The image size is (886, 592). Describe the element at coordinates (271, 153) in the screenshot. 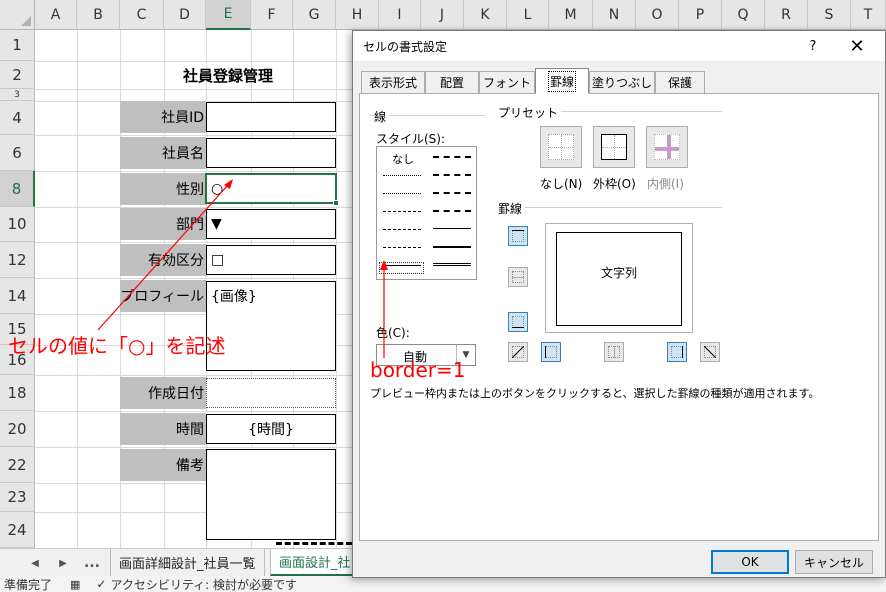

I see `field-cell-employee-name` at that location.